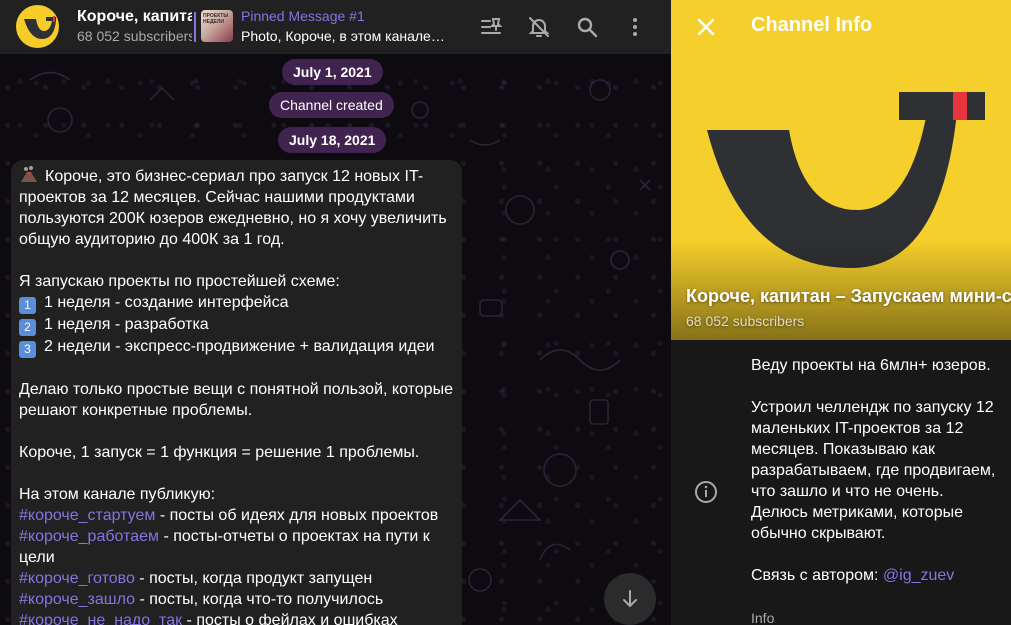  I want to click on mute-icon, so click(539, 27).